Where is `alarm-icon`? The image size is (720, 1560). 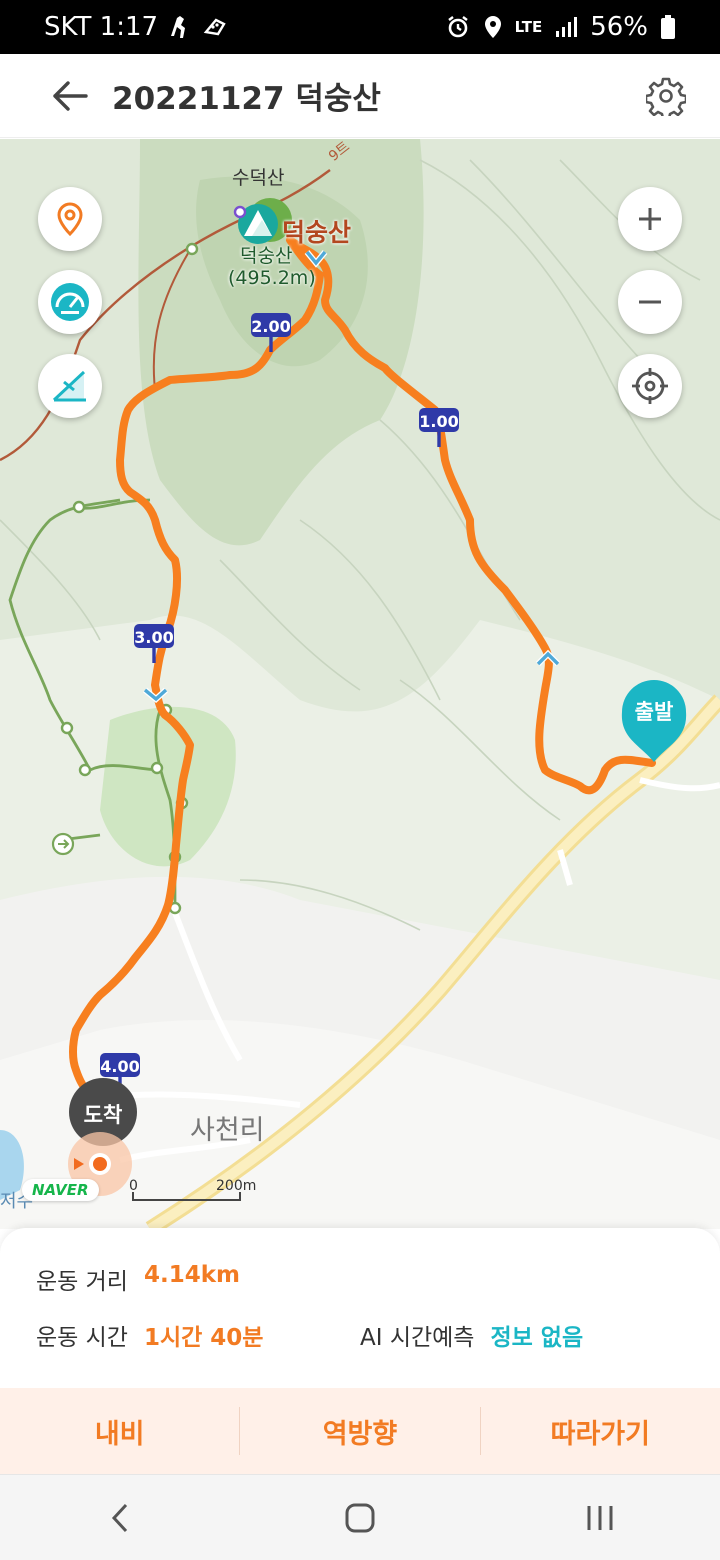 alarm-icon is located at coordinates (458, 27).